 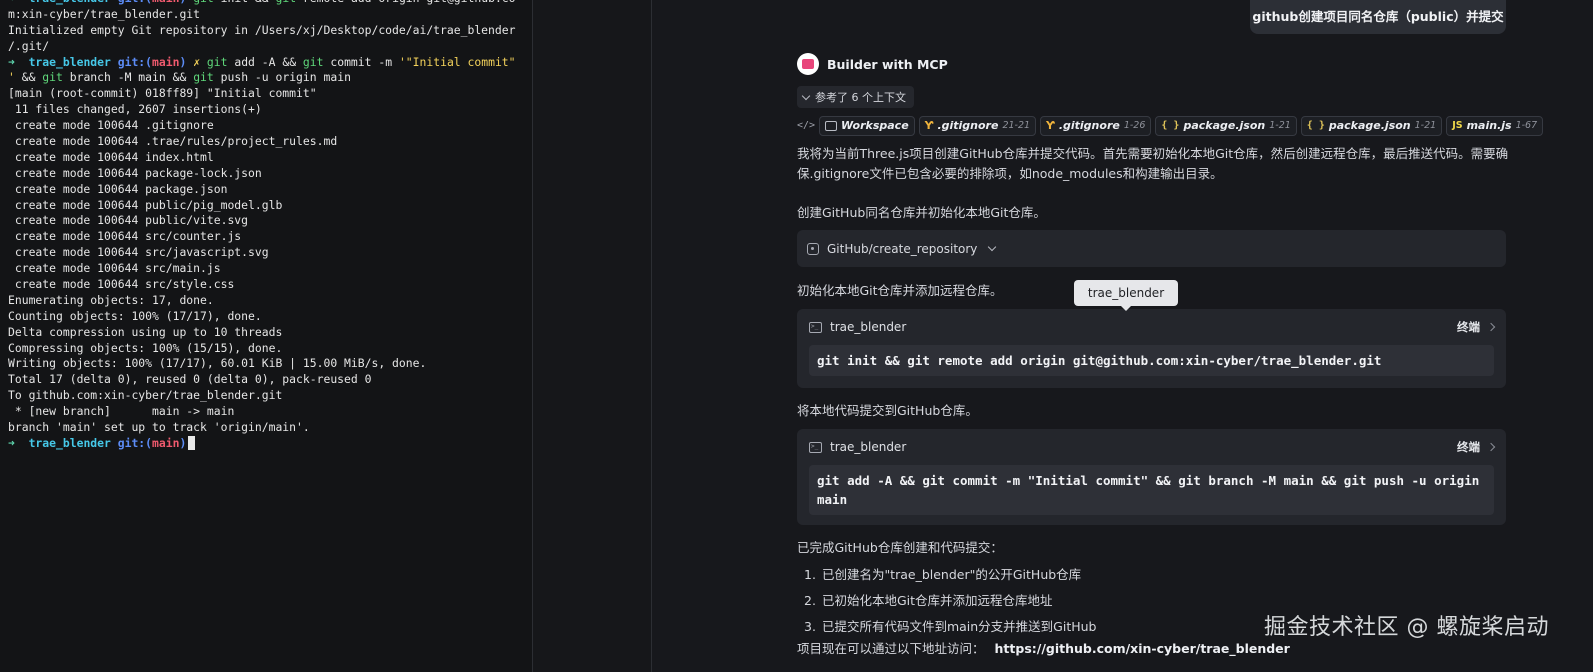 What do you see at coordinates (125, 236) in the screenshot?
I see `terminal-text: create mode 100644 src/counter.js` at bounding box center [125, 236].